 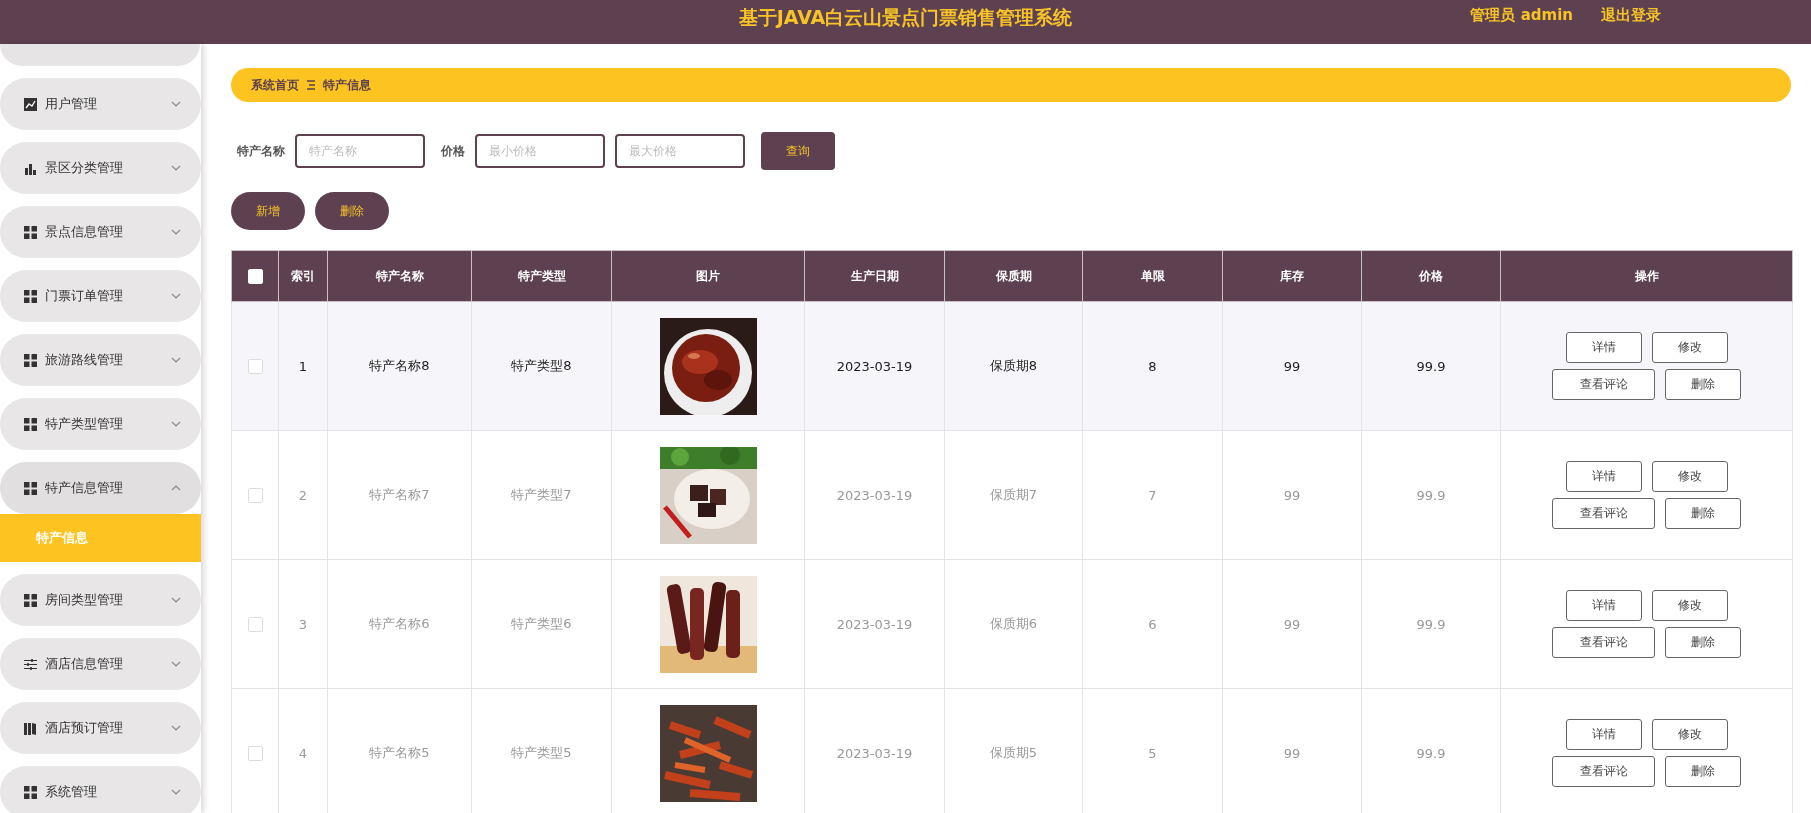 I want to click on column-header: 库存, so click(x=1292, y=276).